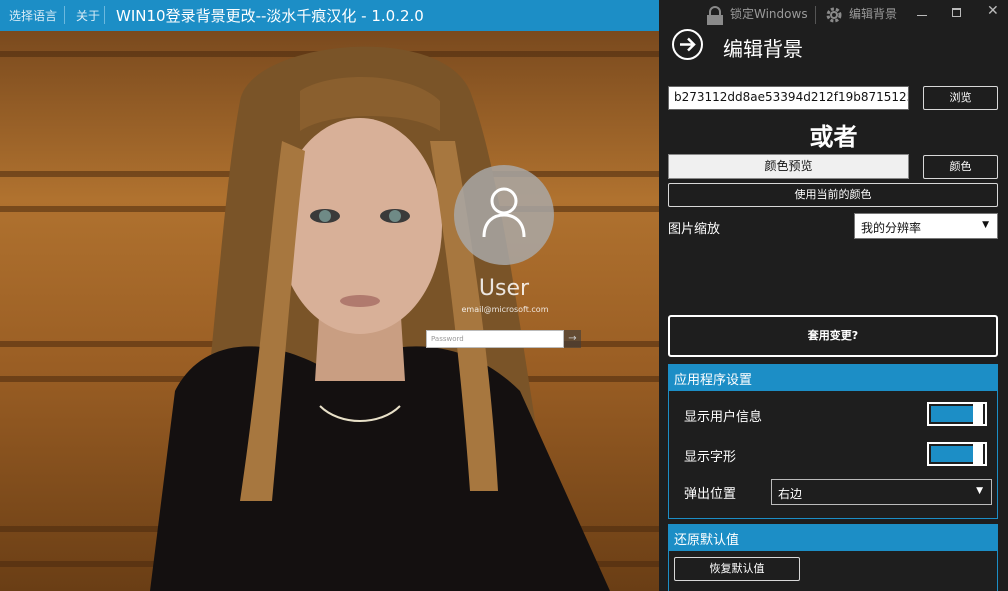 The image size is (1008, 591). I want to click on lockscreen-username: User, so click(504, 288).